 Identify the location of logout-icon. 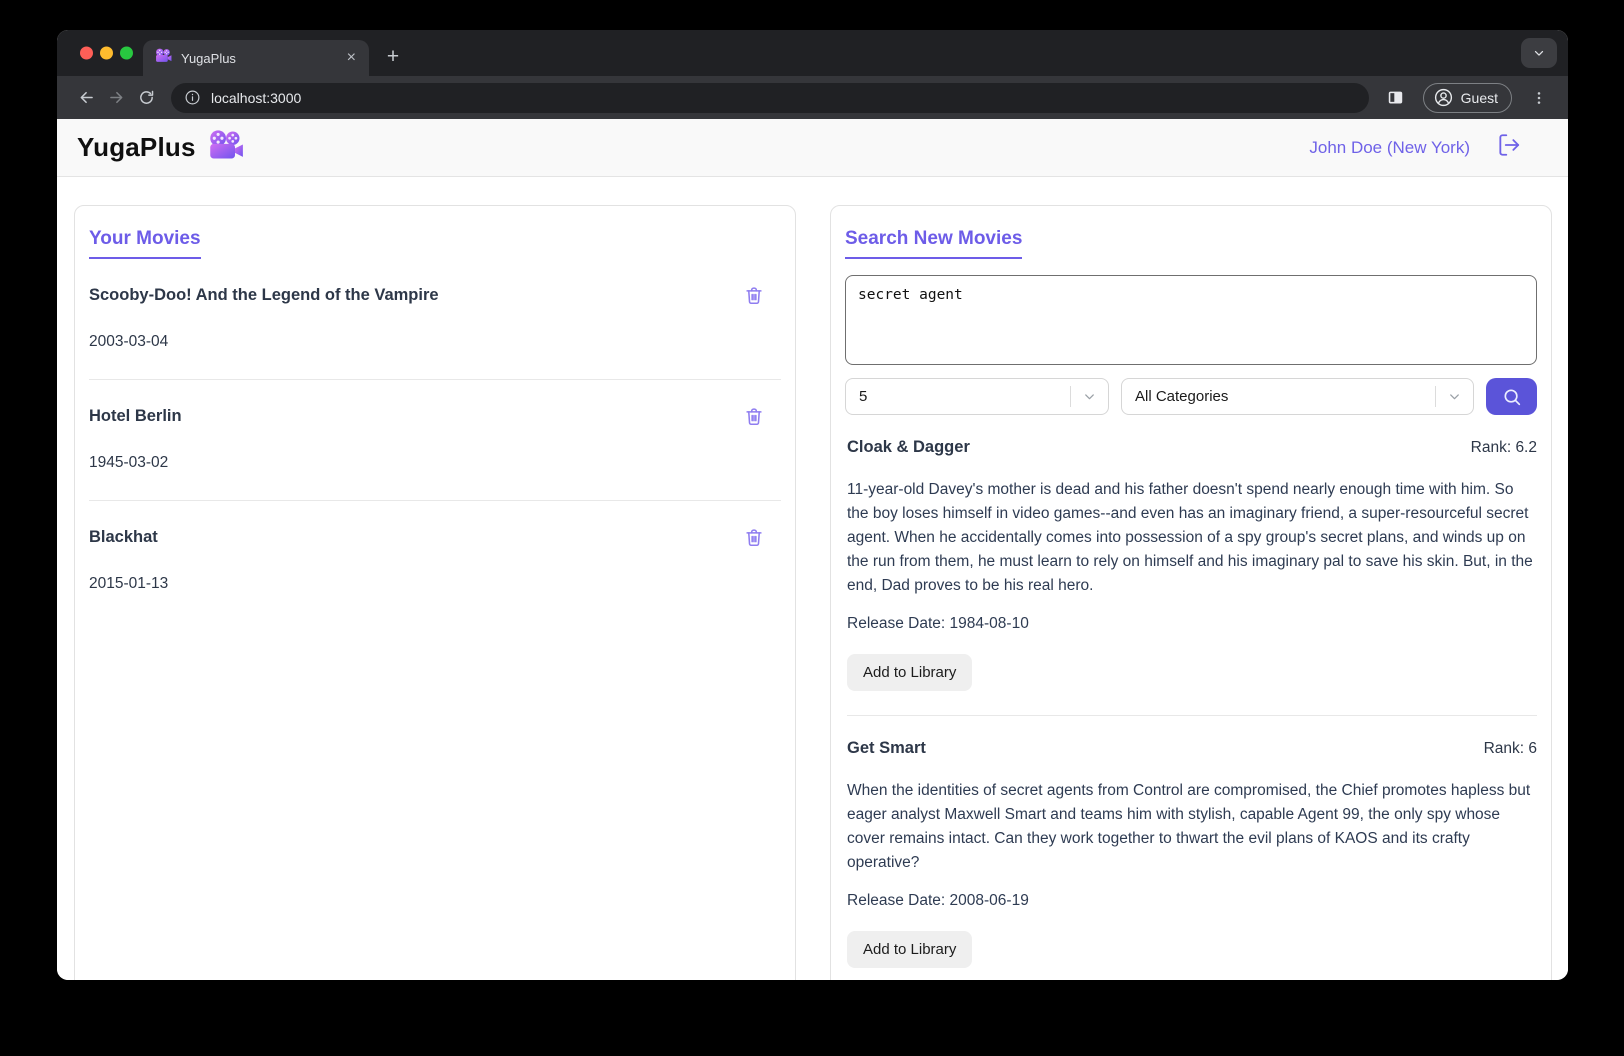
(1509, 145).